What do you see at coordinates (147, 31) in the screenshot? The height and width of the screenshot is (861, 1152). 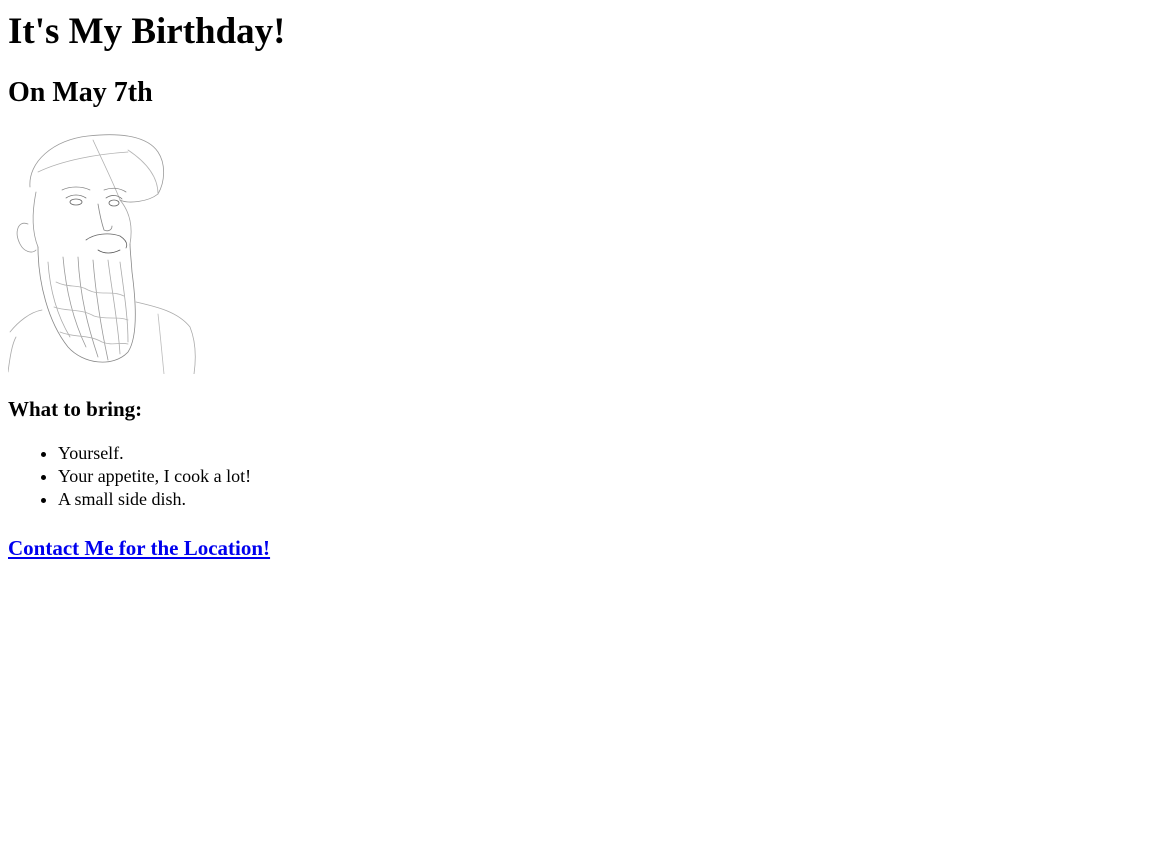 I see `page-title: It's My Birthday!` at bounding box center [147, 31].